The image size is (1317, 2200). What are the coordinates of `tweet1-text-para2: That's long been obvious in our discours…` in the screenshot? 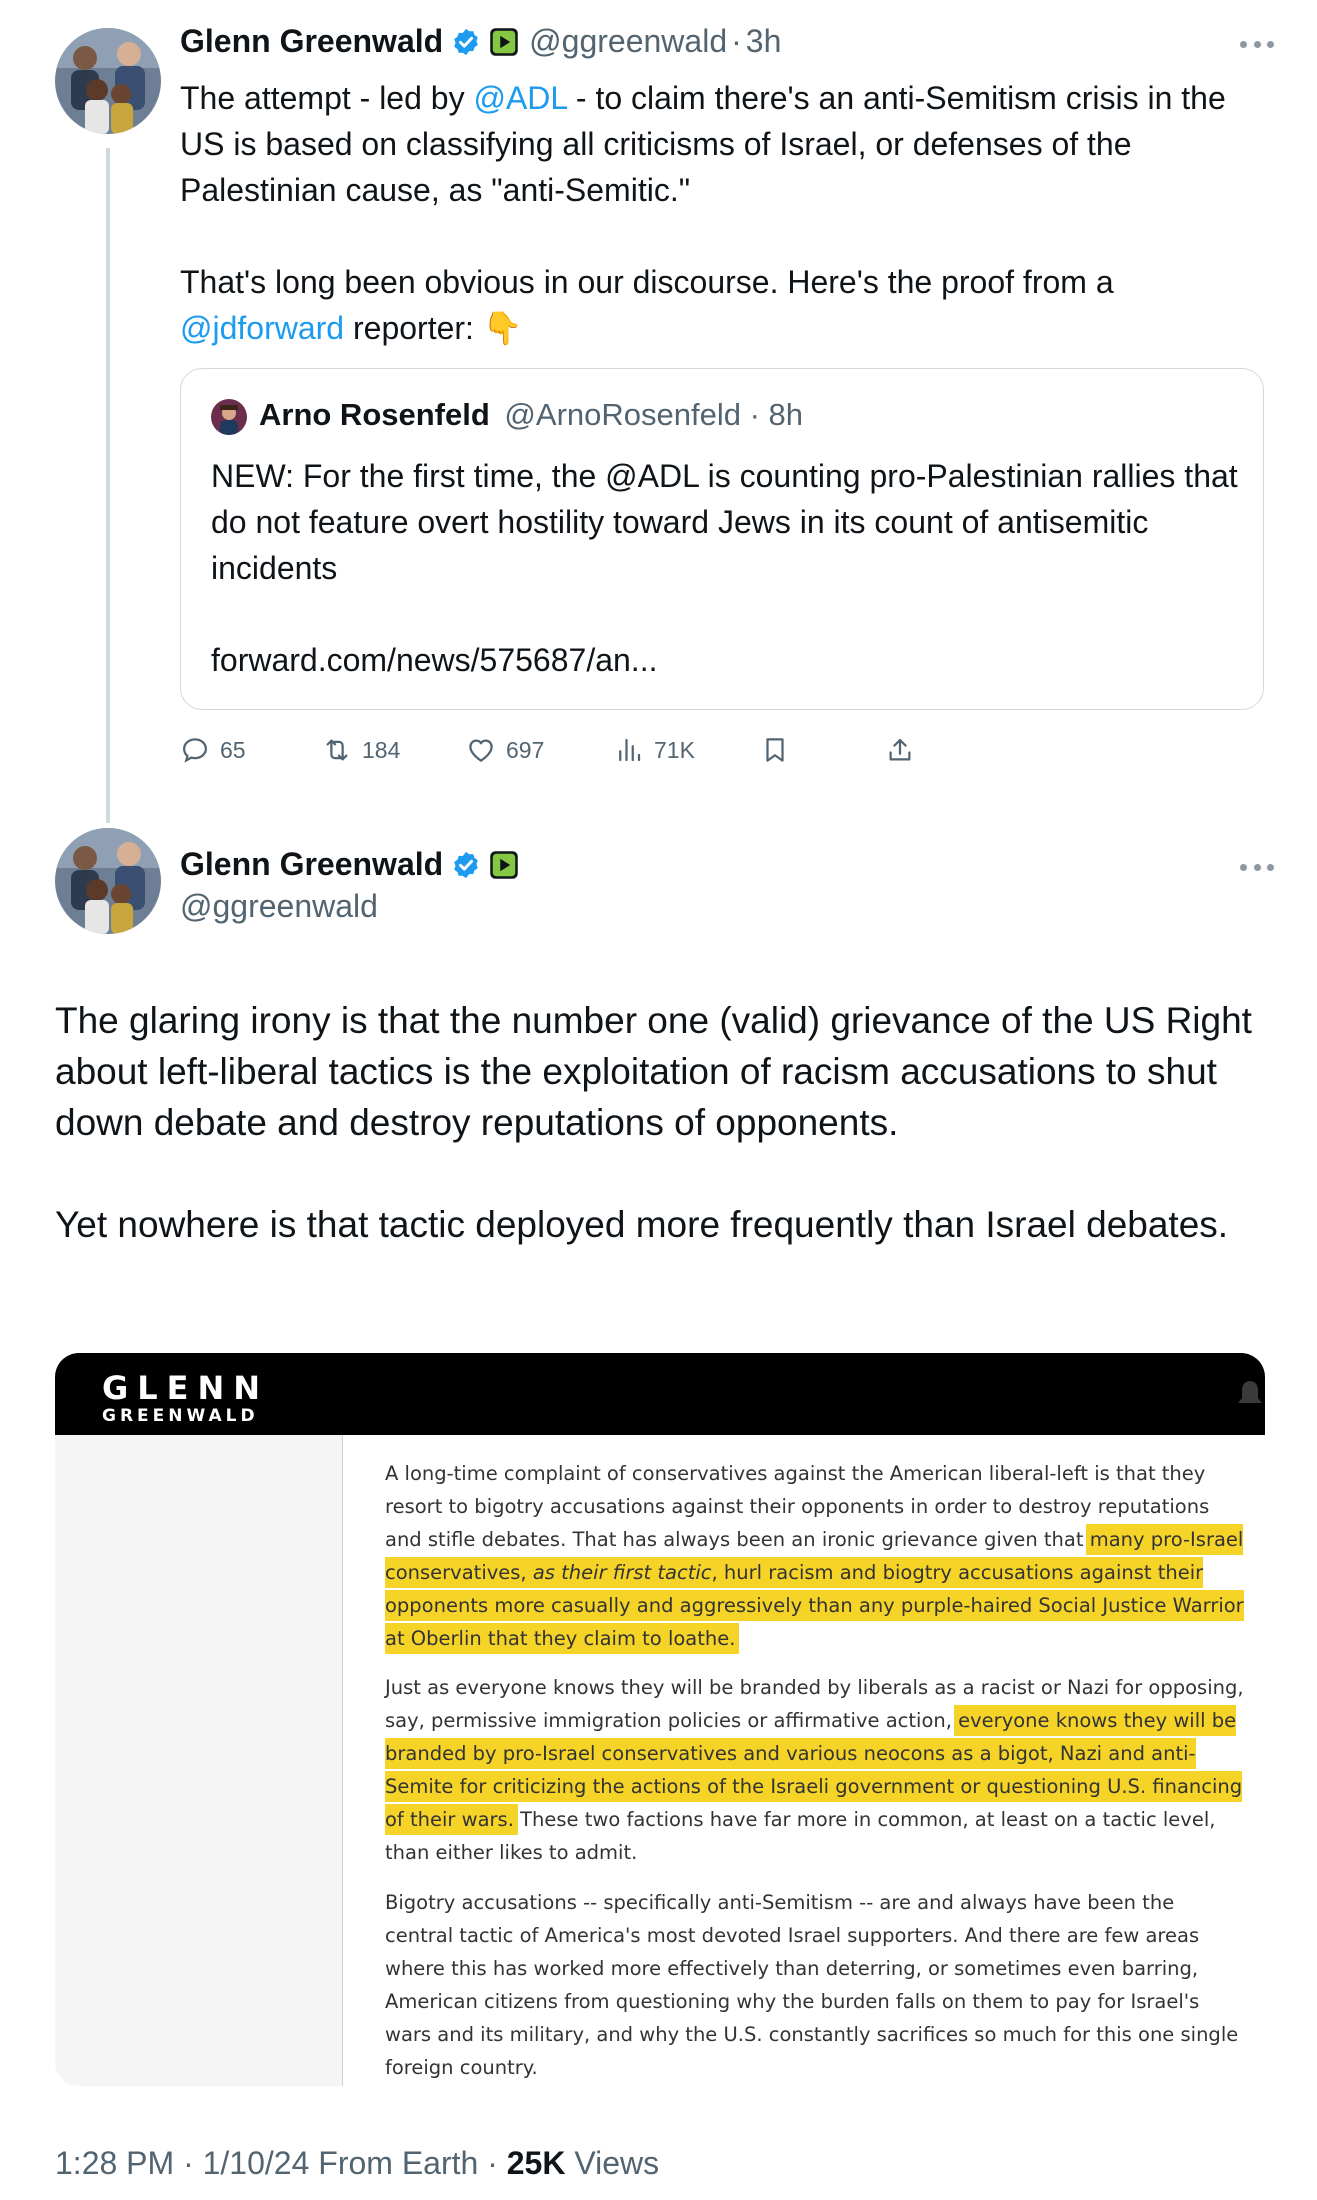 It's located at (647, 305).